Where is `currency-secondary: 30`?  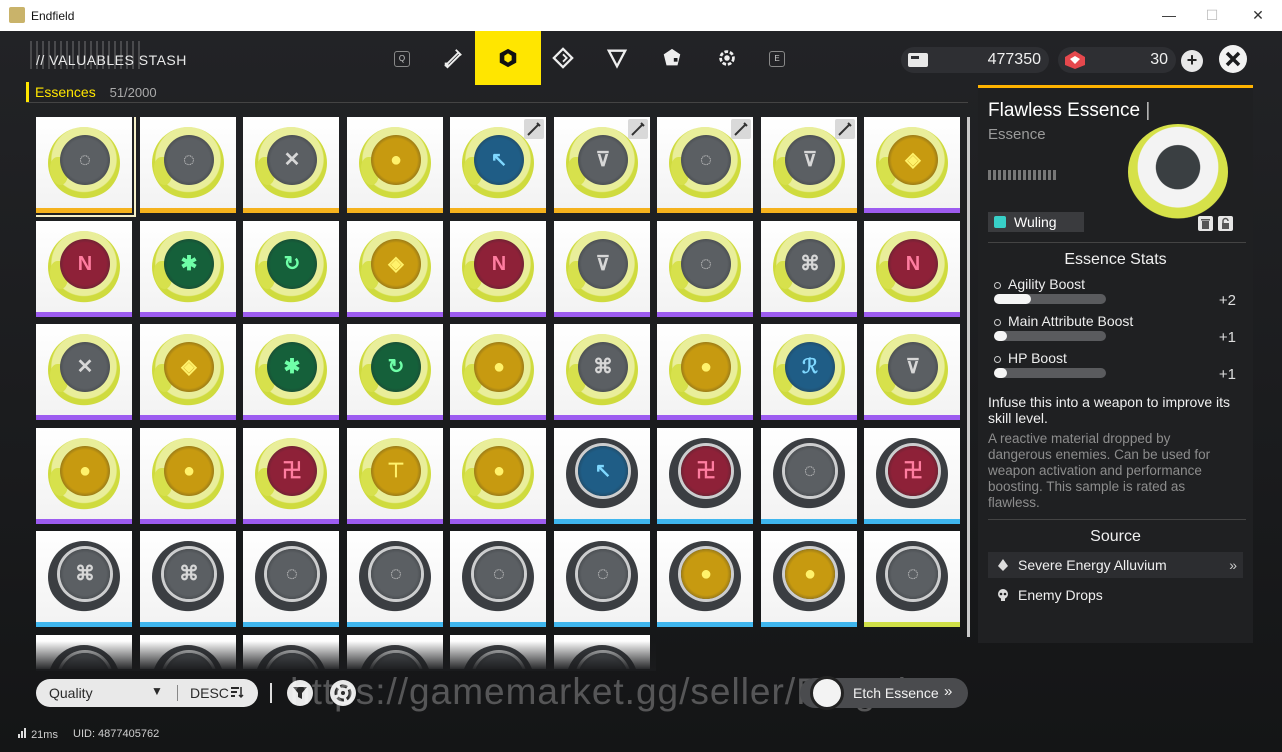 currency-secondary: 30 is located at coordinates (1117, 60).